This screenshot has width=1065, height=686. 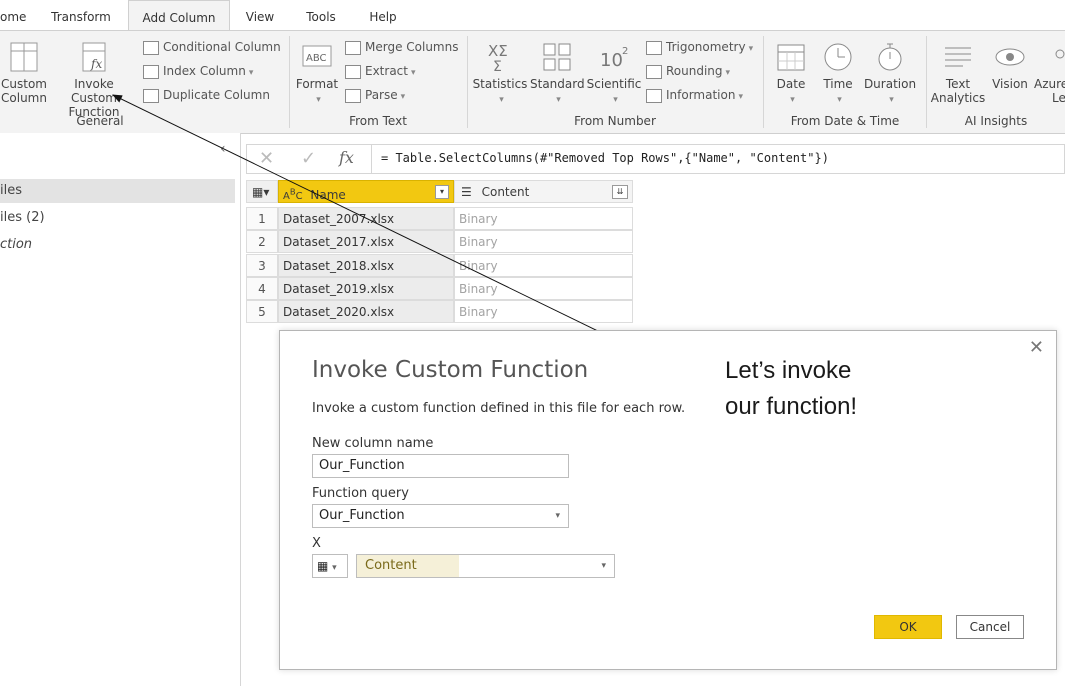 I want to click on cancel-button: Cancel, so click(x=990, y=627).